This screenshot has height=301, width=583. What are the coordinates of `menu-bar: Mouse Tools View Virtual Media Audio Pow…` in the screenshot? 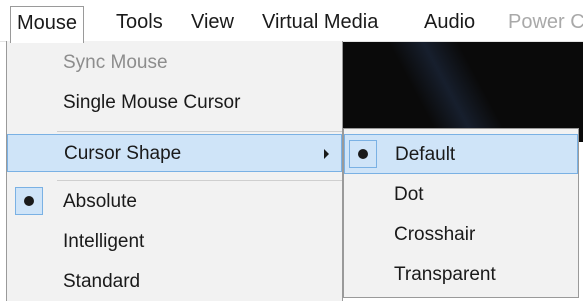 It's located at (291, 21).